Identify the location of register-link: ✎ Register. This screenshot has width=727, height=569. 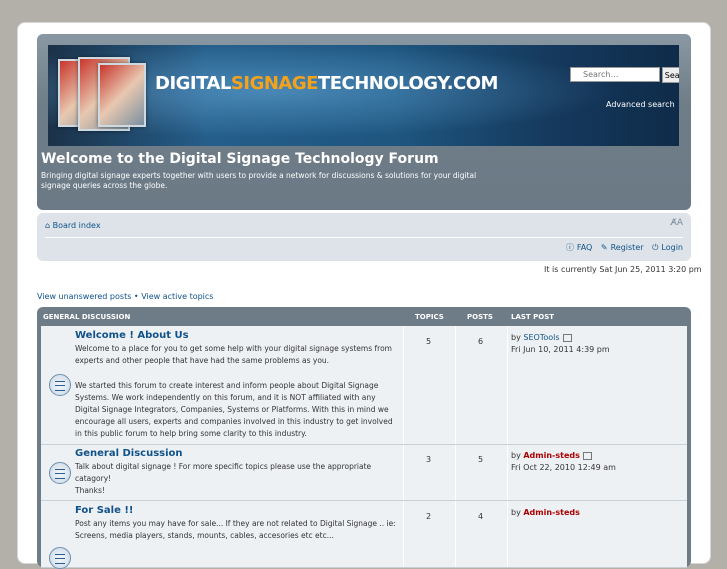
(621, 247).